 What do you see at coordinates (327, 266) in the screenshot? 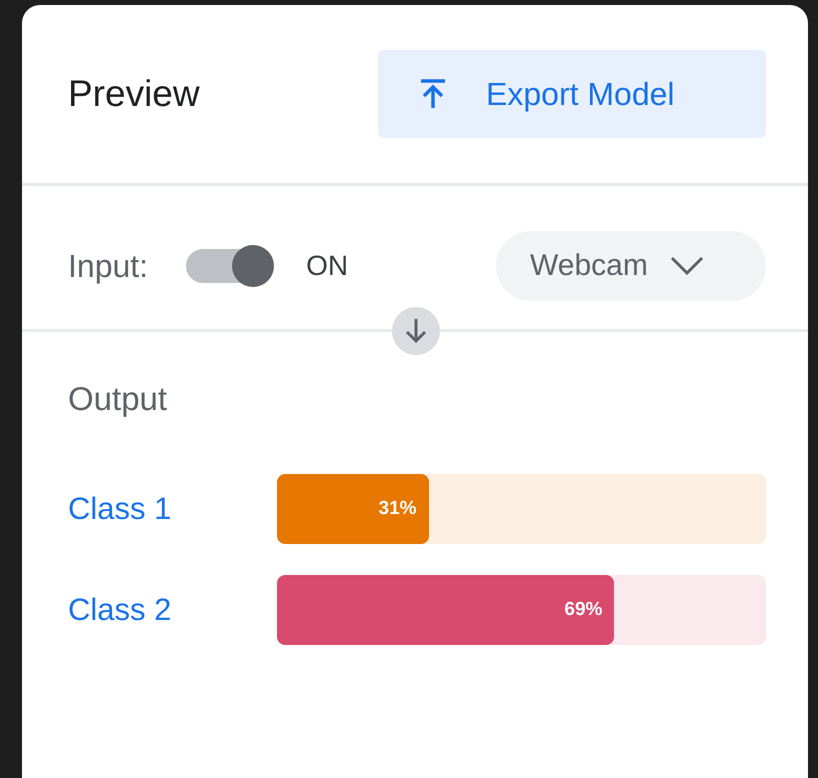
I see `toggle-label: ON` at bounding box center [327, 266].